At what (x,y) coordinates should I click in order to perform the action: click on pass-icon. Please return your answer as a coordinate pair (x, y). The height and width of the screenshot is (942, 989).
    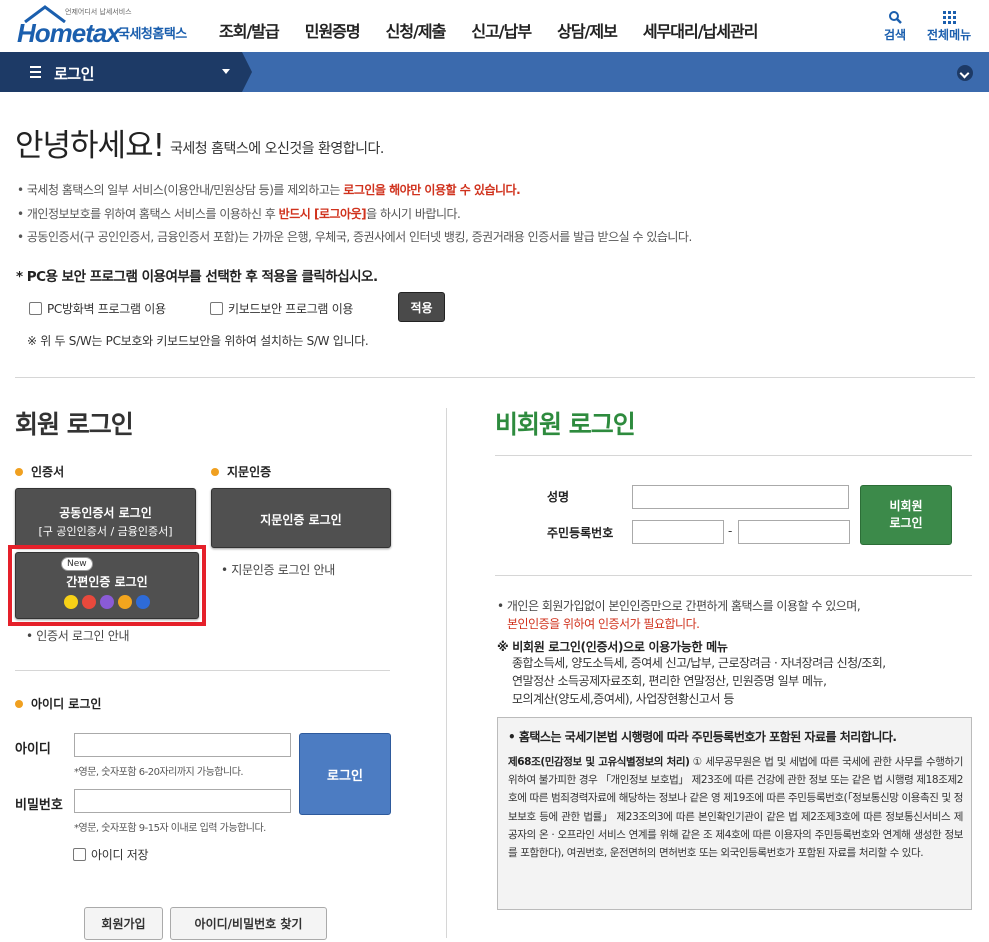
    Looking at the image, I should click on (107, 602).